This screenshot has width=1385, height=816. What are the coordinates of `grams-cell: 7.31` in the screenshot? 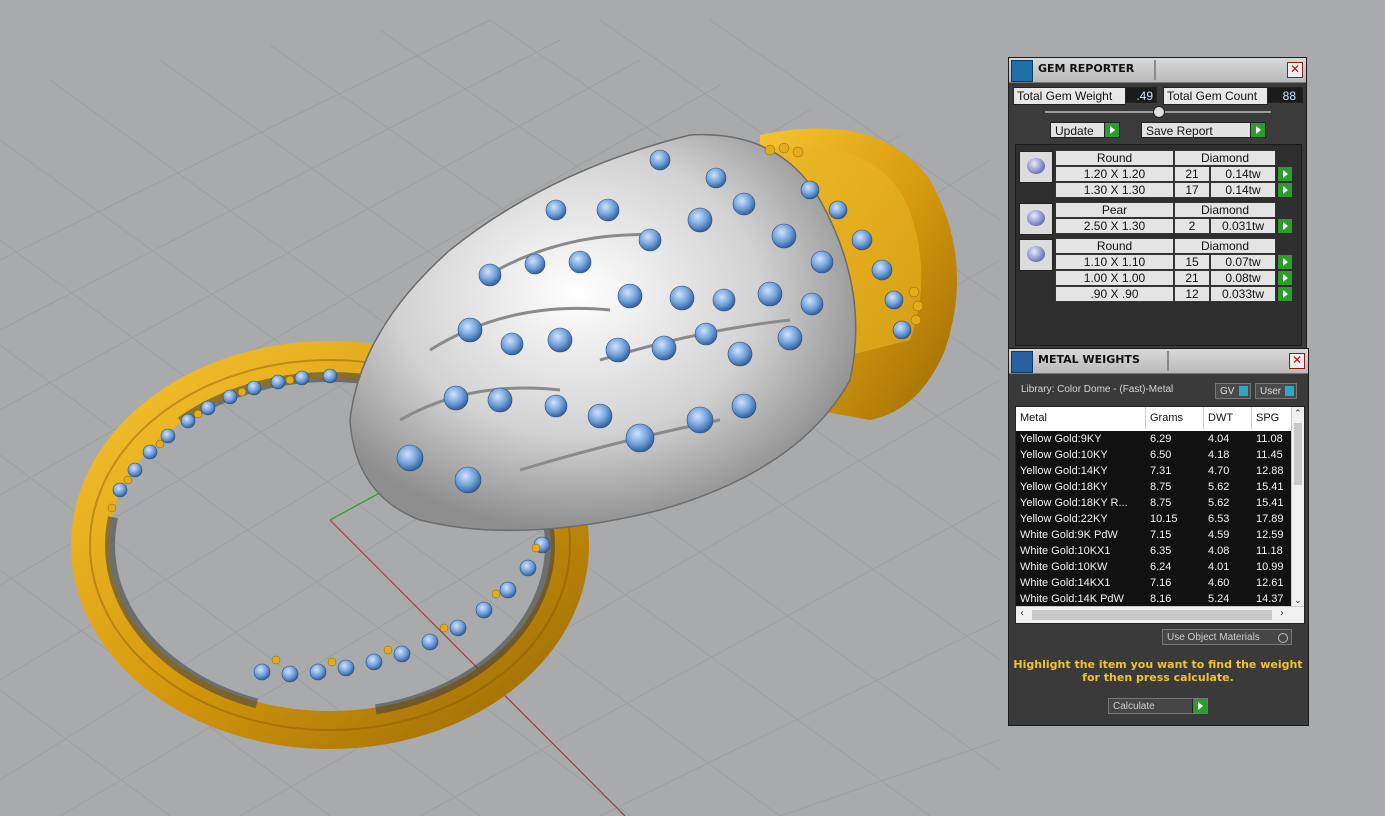 It's located at (1161, 471).